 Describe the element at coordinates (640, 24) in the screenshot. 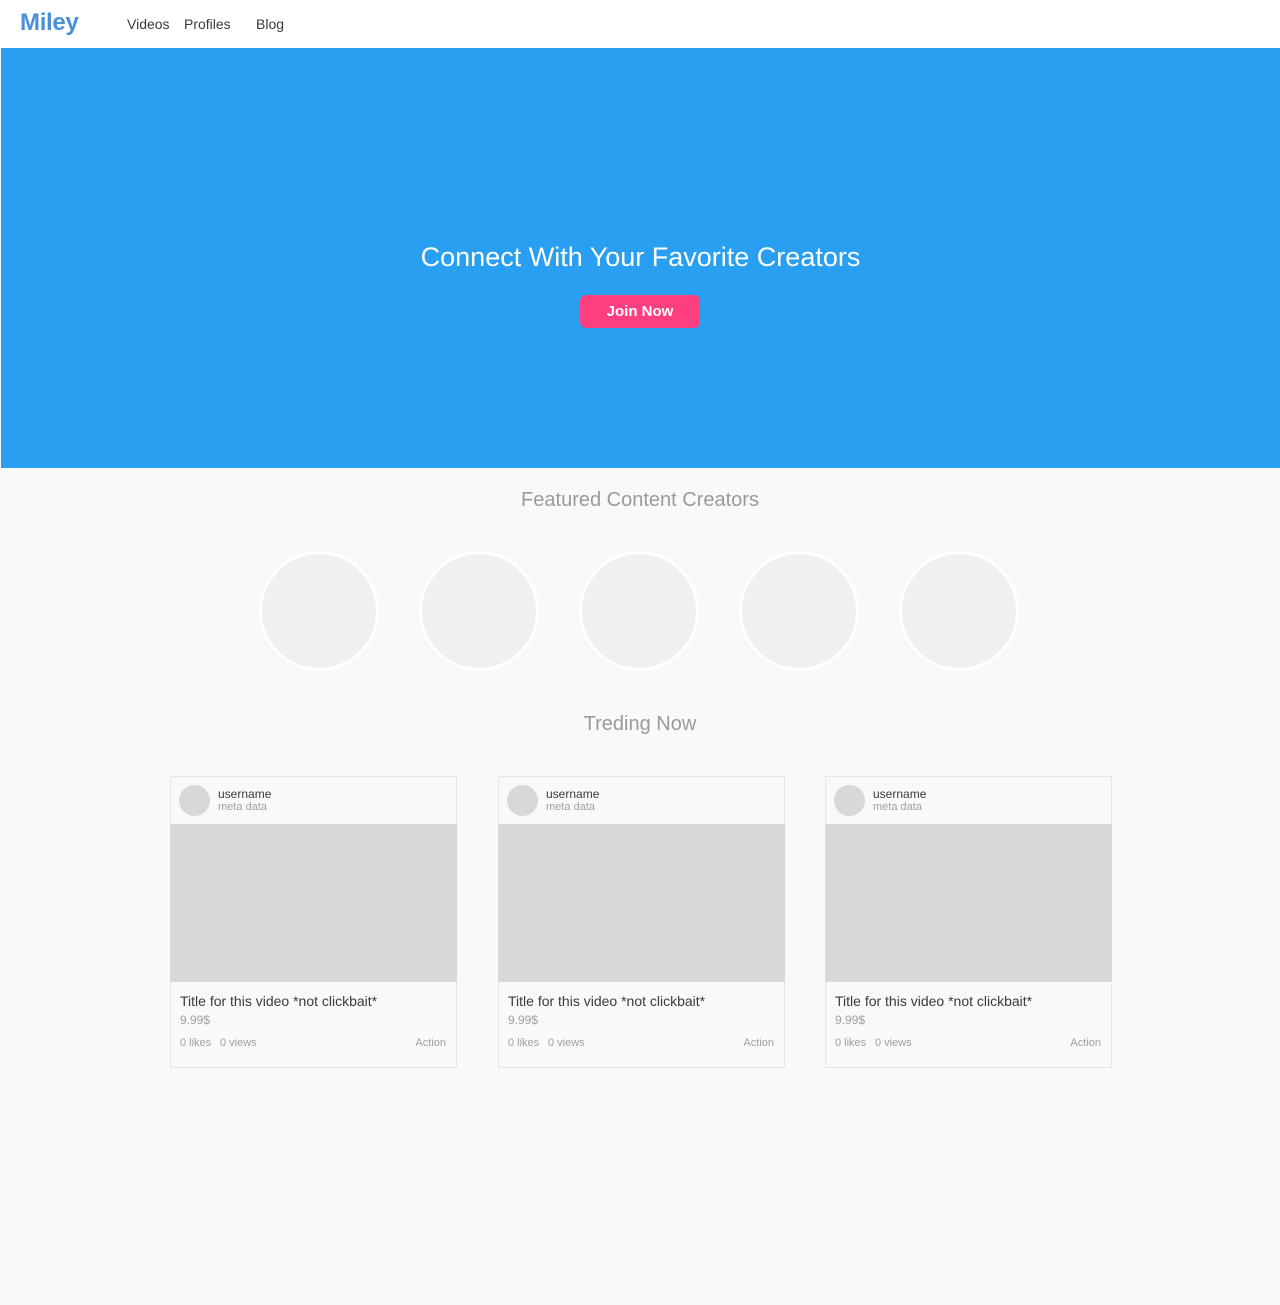

I see `top-navbar: Miley Videos Profiles Blog` at that location.